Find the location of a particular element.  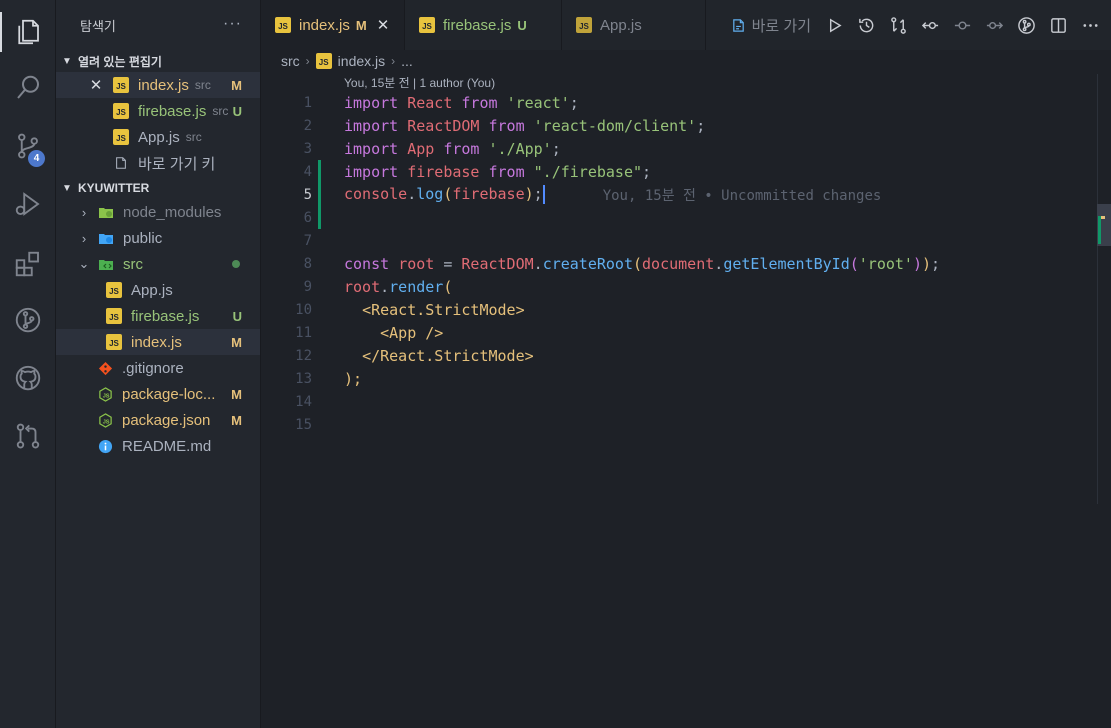

search-icon is located at coordinates (28, 88).